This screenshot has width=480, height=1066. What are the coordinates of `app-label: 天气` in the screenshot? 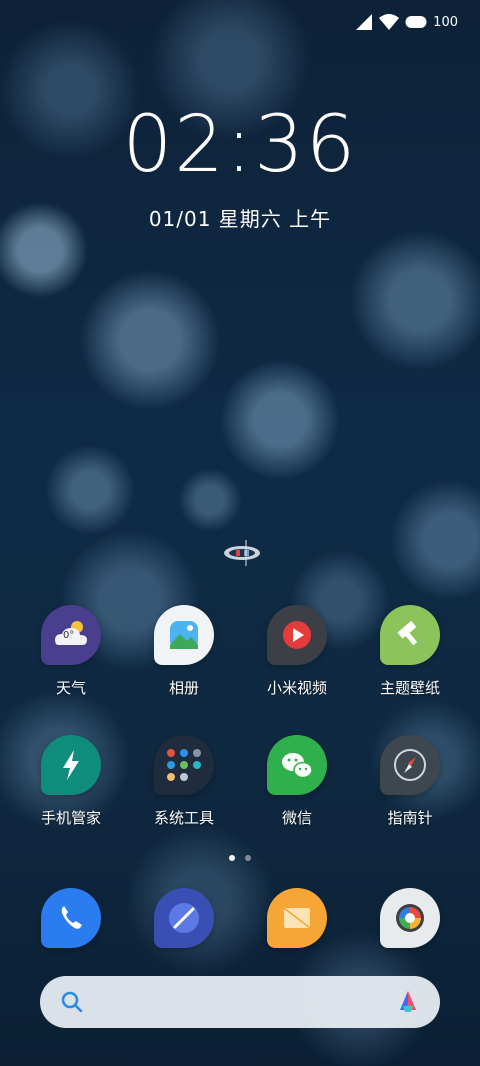 It's located at (70, 688).